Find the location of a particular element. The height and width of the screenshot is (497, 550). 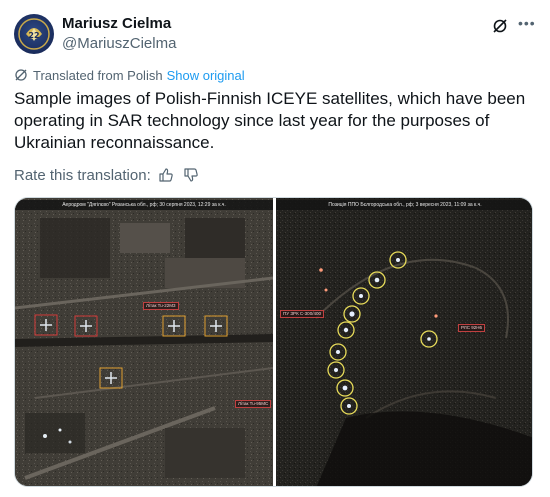

svg-text: 22 is located at coordinates (33, 35).